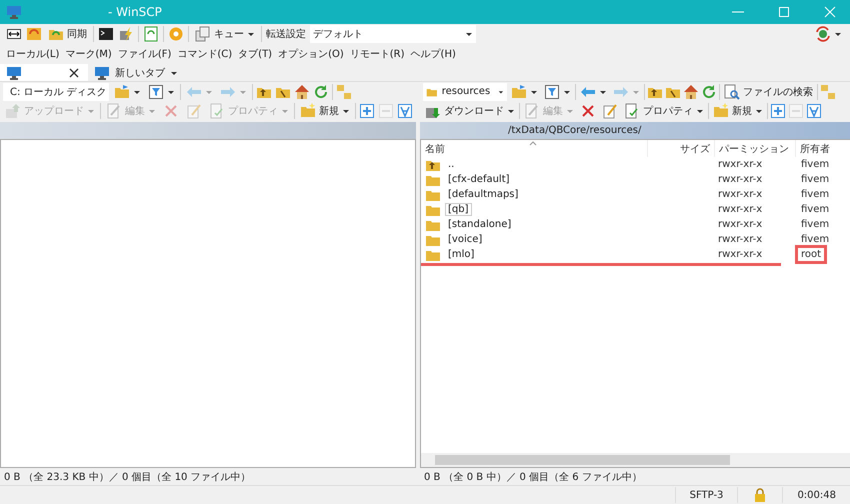 This screenshot has width=850, height=504. Describe the element at coordinates (754, 148) in the screenshot. I see `column-header: パーミッション` at that location.